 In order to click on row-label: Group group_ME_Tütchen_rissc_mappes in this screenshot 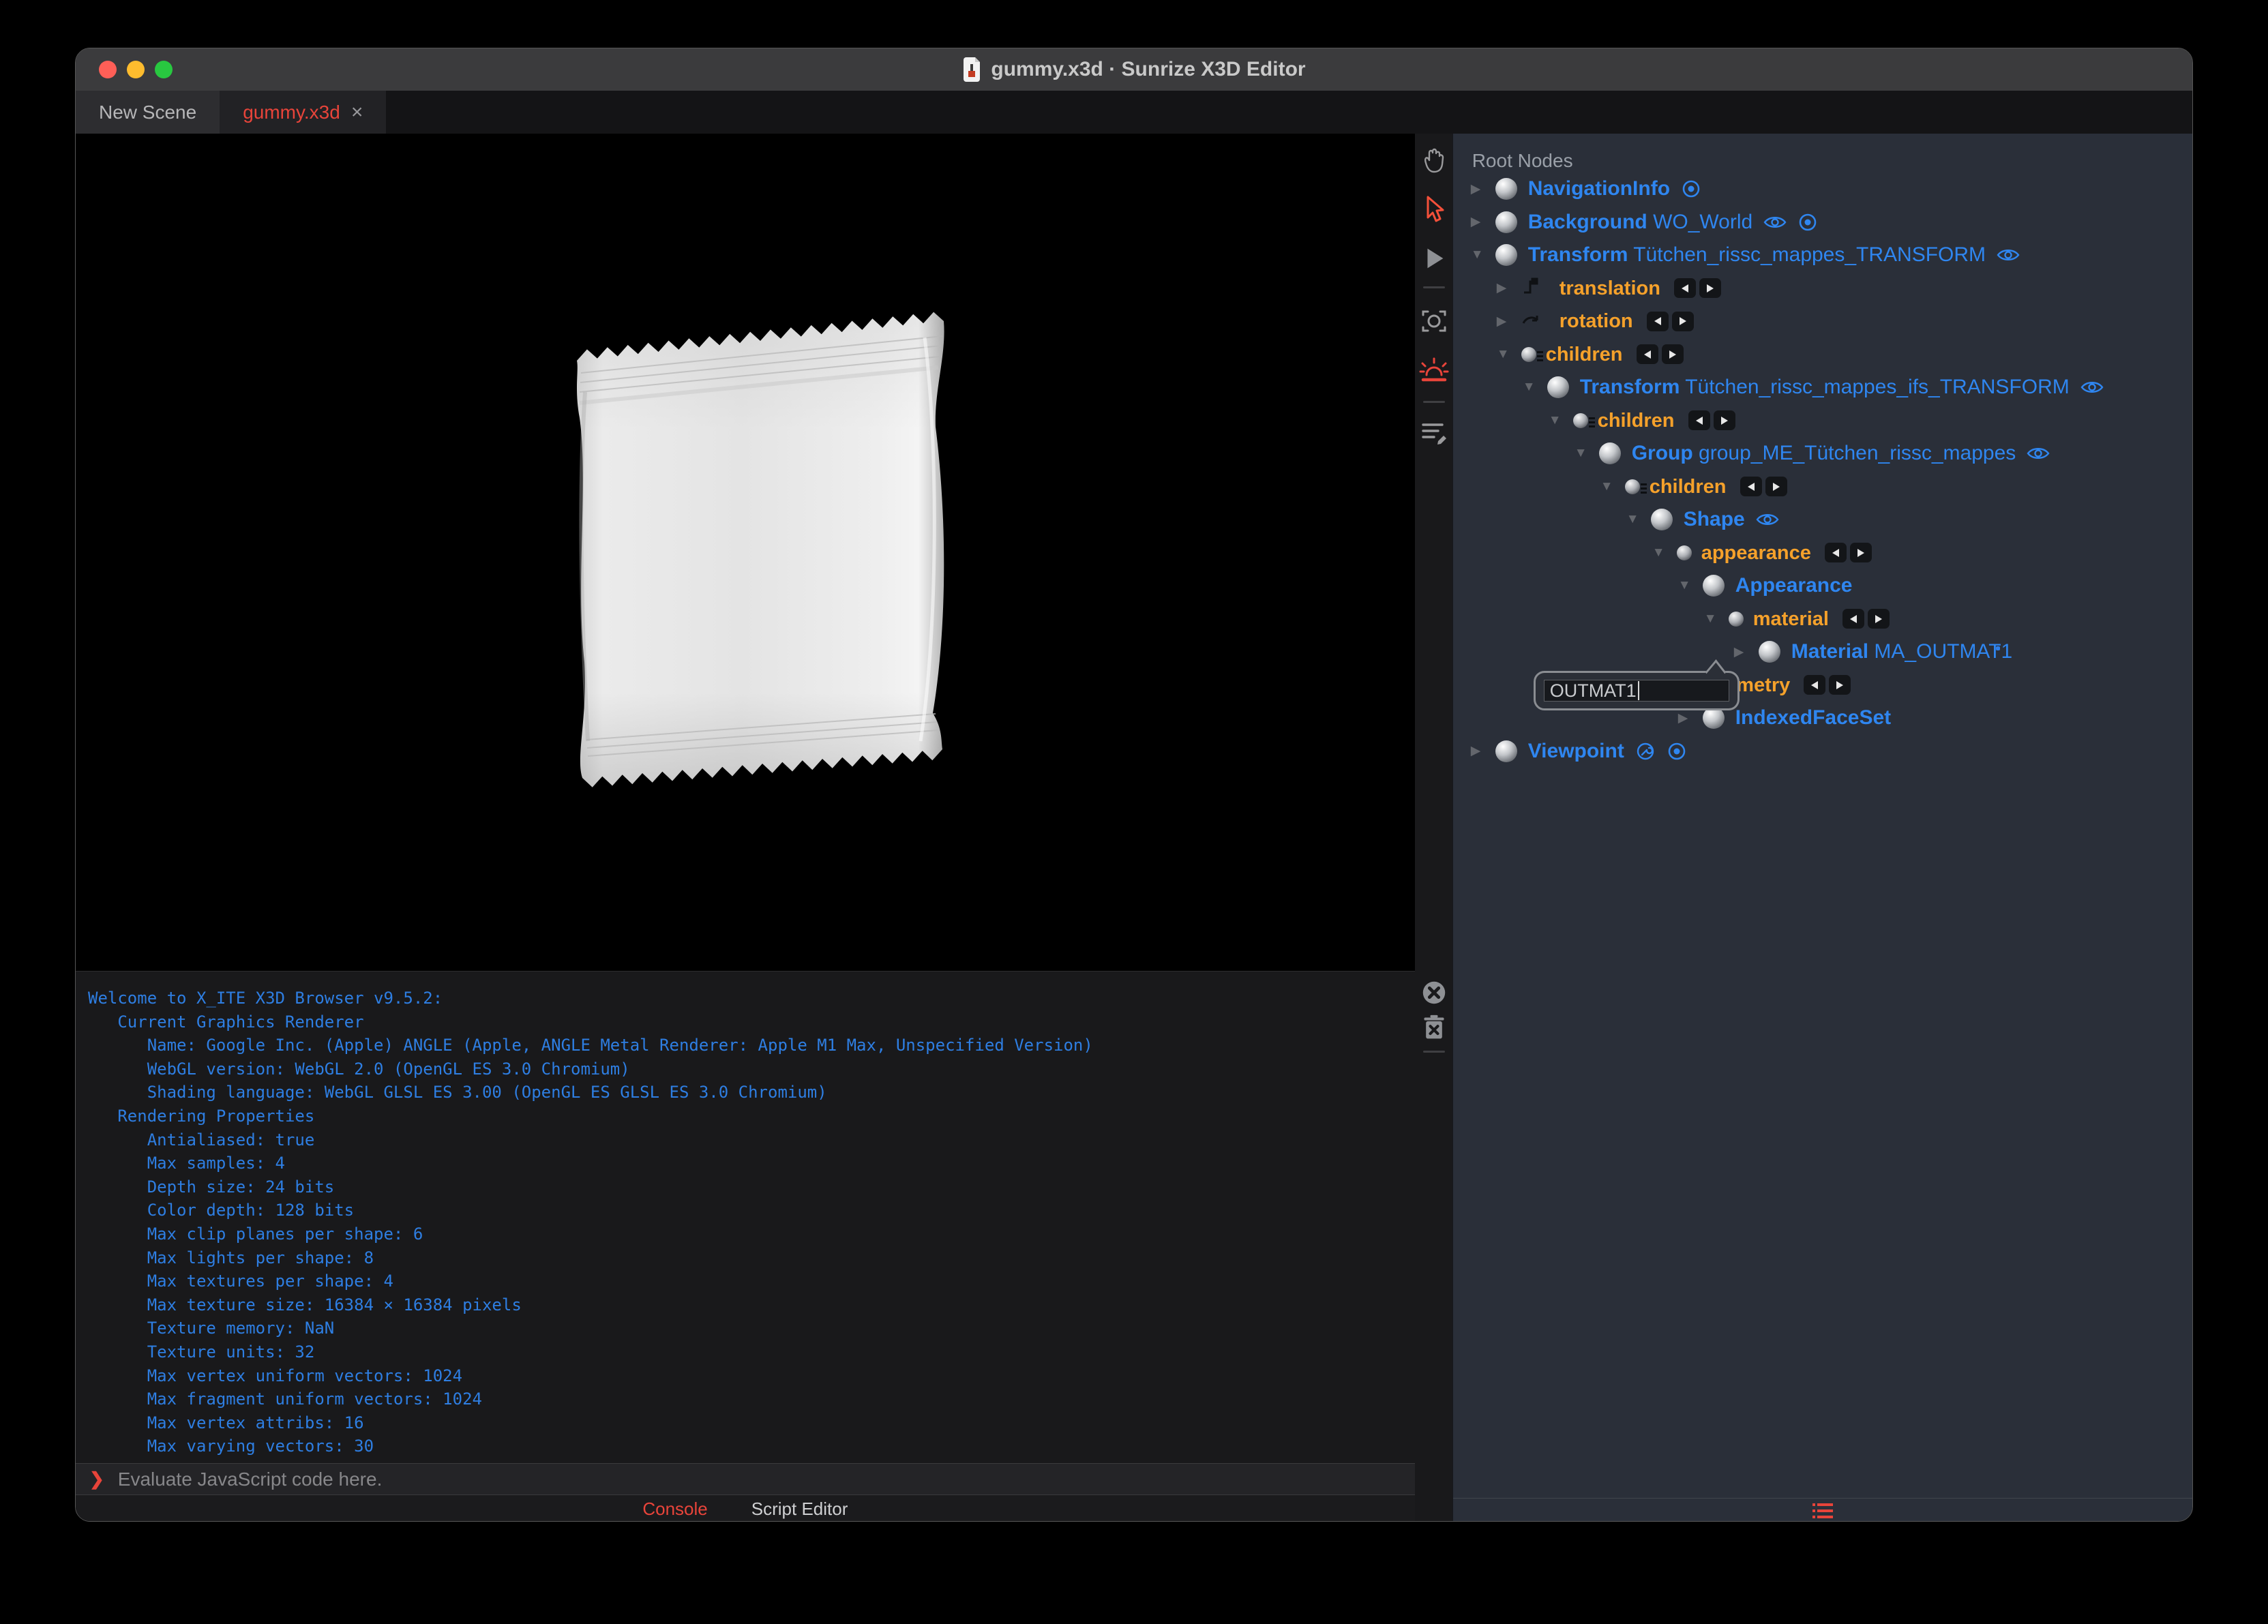, I will do `click(1824, 453)`.